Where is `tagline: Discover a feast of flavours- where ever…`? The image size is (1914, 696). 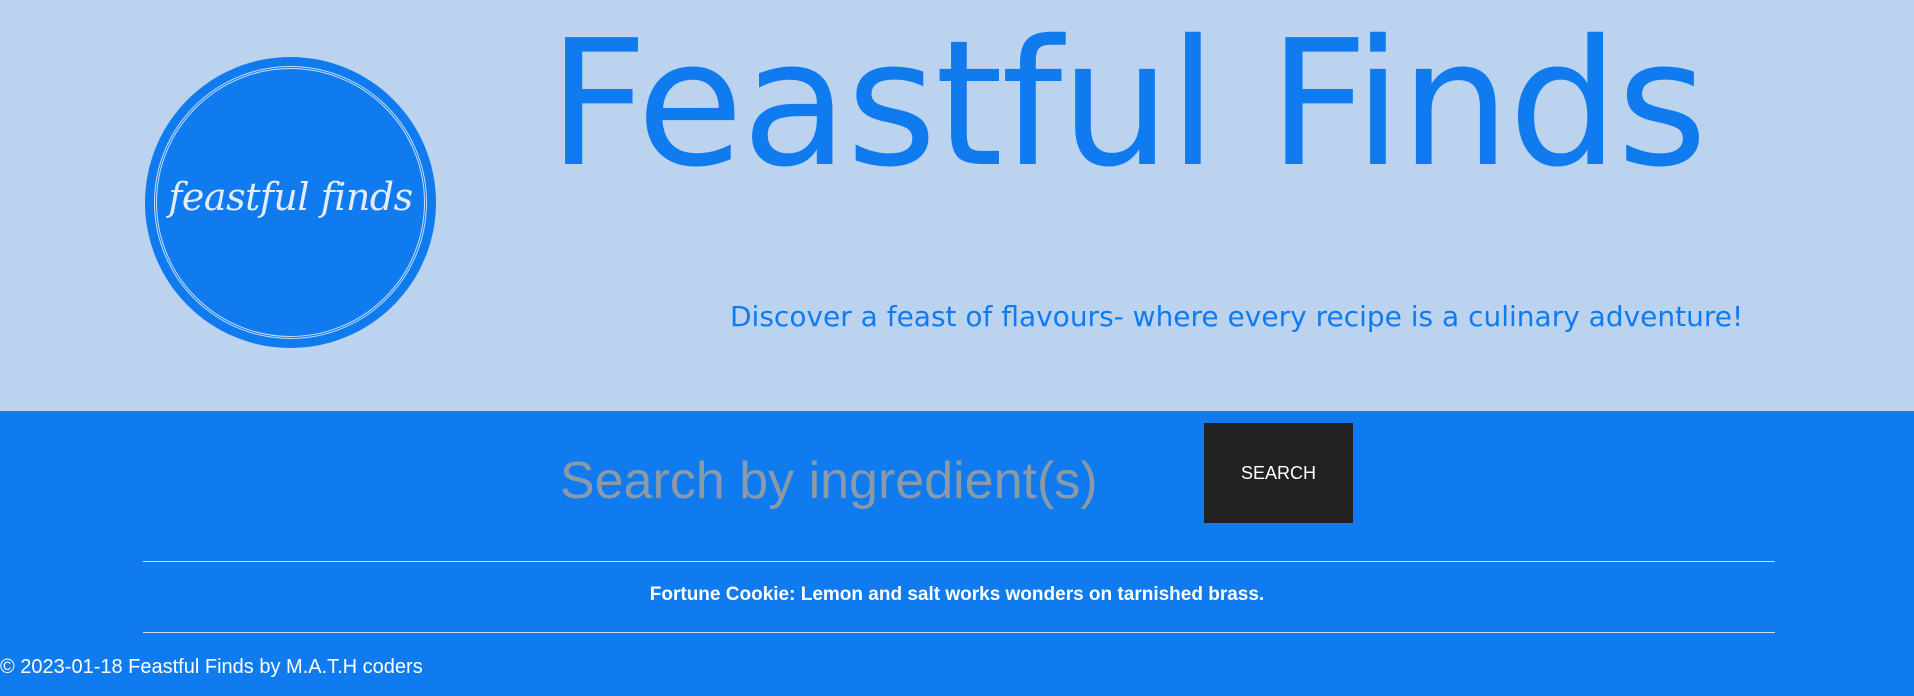
tagline: Discover a feast of flavours- where ever… is located at coordinates (1237, 316).